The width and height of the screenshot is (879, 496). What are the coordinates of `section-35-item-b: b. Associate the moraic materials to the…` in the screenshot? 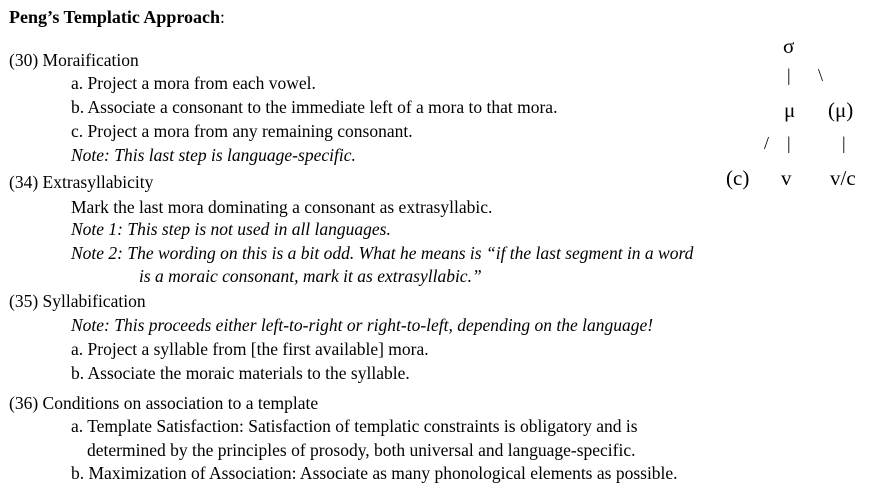 It's located at (240, 373).